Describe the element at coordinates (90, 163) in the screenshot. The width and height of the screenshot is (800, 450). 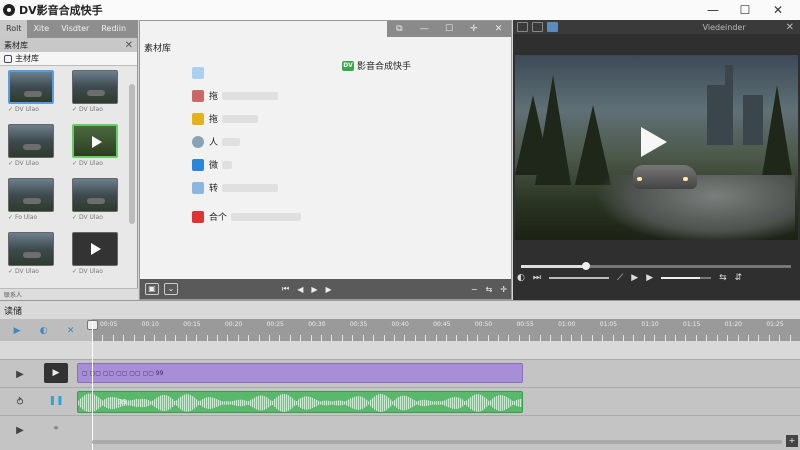
I see `thumbnail-caption: DV Ulao` at that location.